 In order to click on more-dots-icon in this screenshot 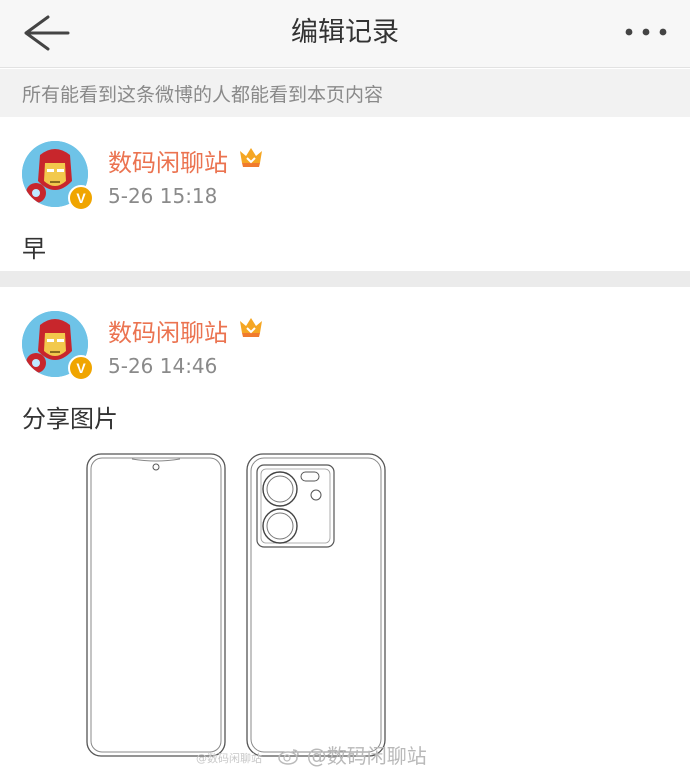, I will do `click(646, 32)`.